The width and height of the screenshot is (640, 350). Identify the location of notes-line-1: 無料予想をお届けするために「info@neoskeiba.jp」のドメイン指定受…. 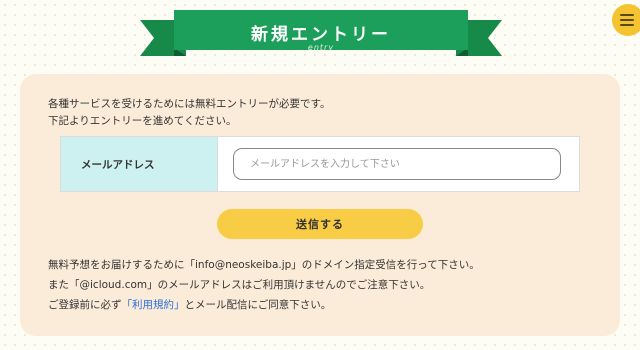
(264, 265).